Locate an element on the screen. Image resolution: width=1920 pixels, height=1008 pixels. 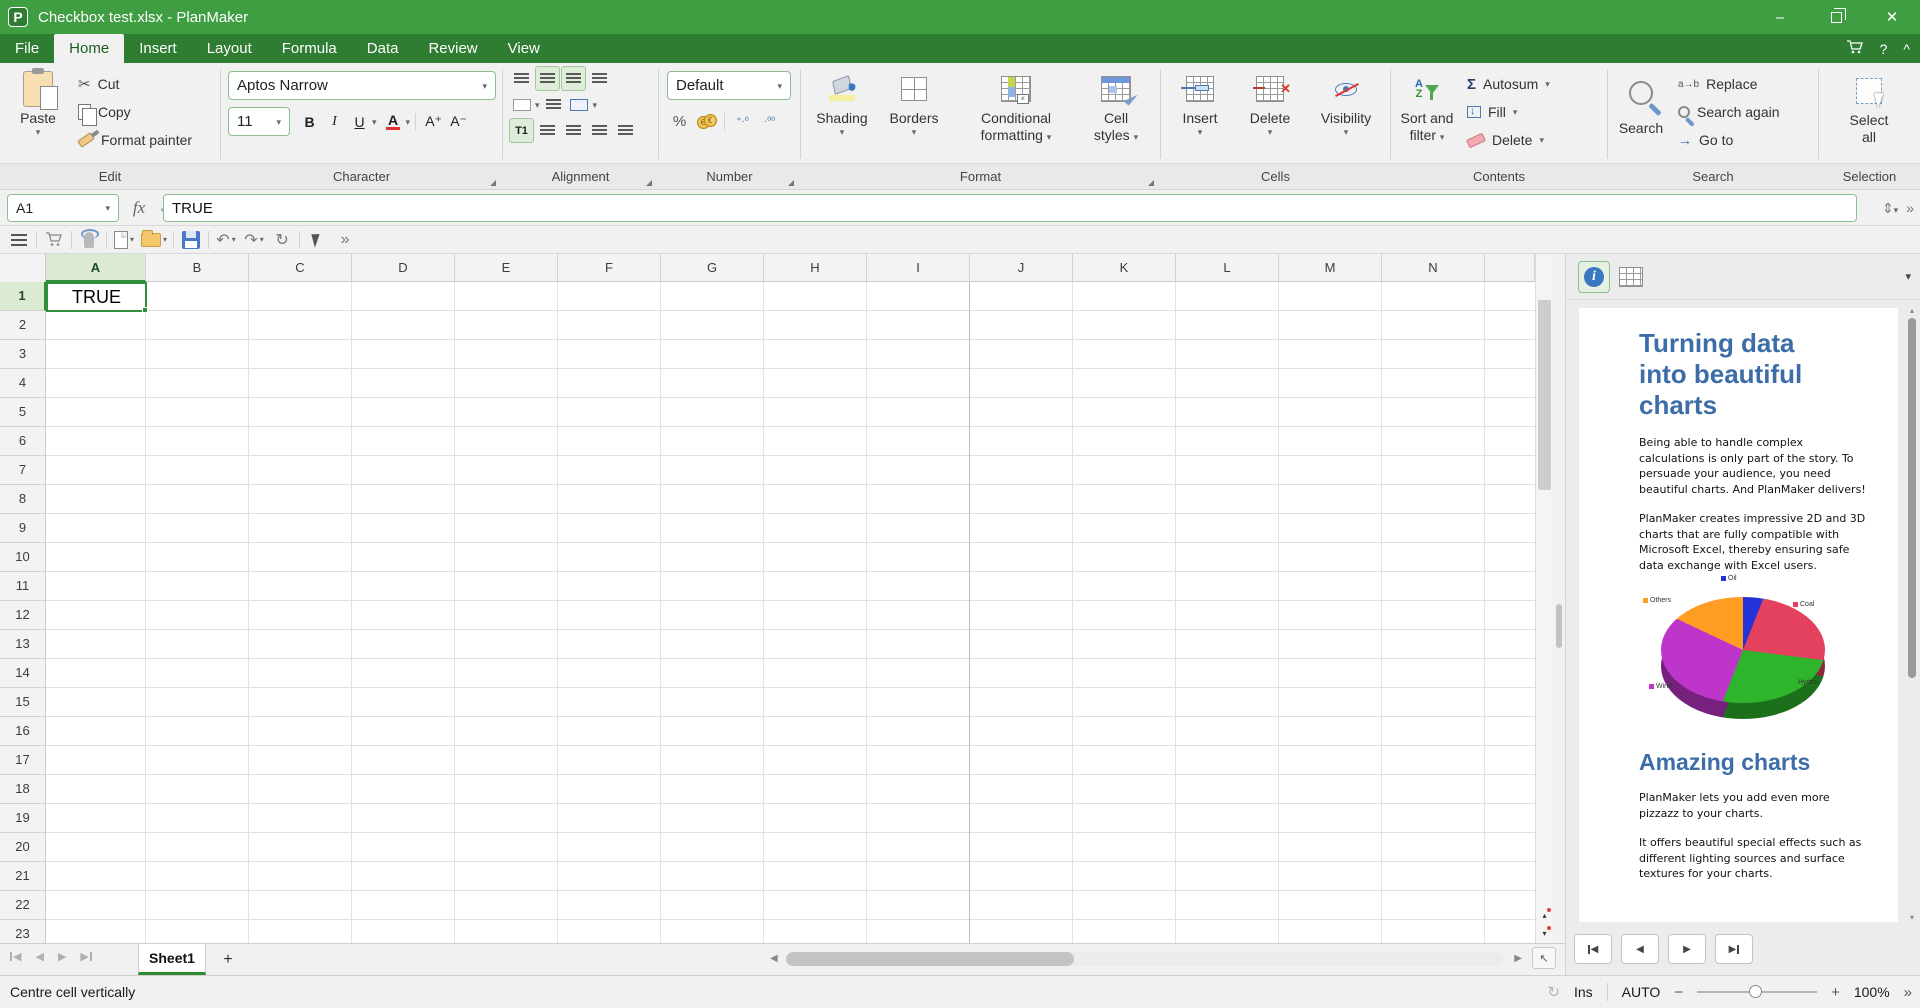
scroll-right-icon: ▶ is located at coordinates (1518, 958).